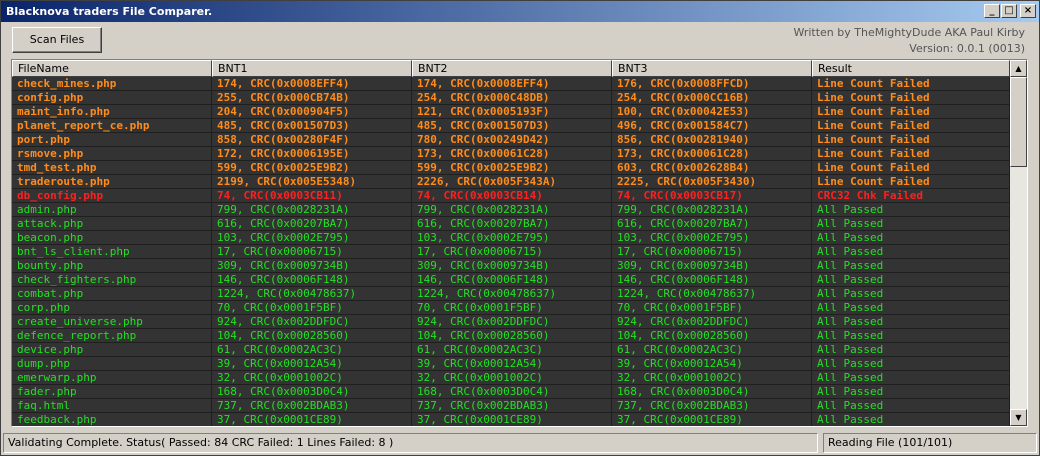  Describe the element at coordinates (520, 11) in the screenshot. I see `title-bar: Blacknova traders File Comparer. _ □ ×` at that location.